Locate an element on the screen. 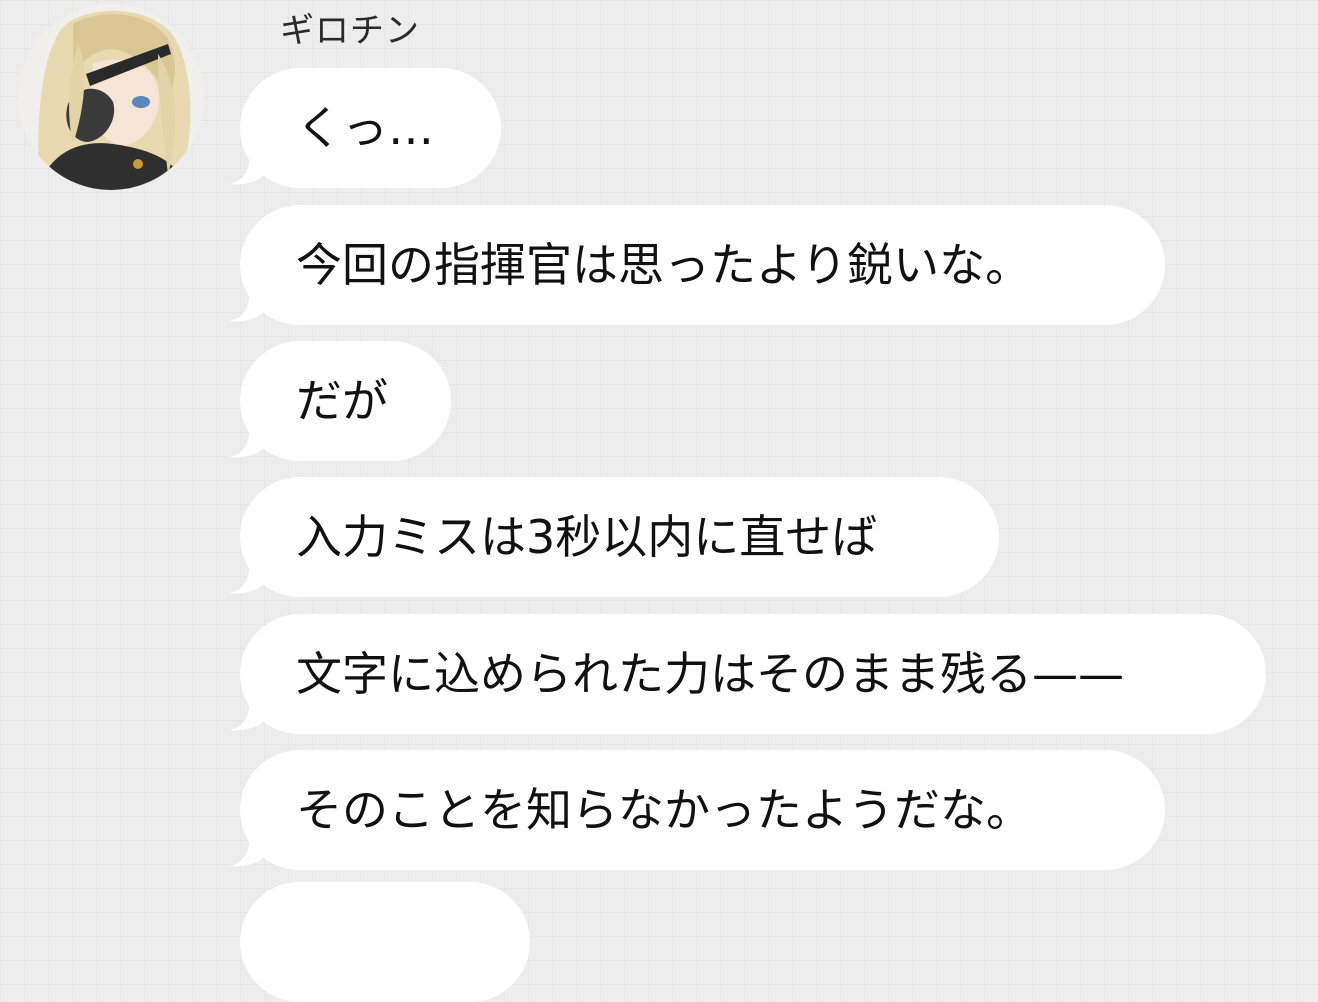 This screenshot has height=1002, width=1318. message-bubble-partial is located at coordinates (385, 942).